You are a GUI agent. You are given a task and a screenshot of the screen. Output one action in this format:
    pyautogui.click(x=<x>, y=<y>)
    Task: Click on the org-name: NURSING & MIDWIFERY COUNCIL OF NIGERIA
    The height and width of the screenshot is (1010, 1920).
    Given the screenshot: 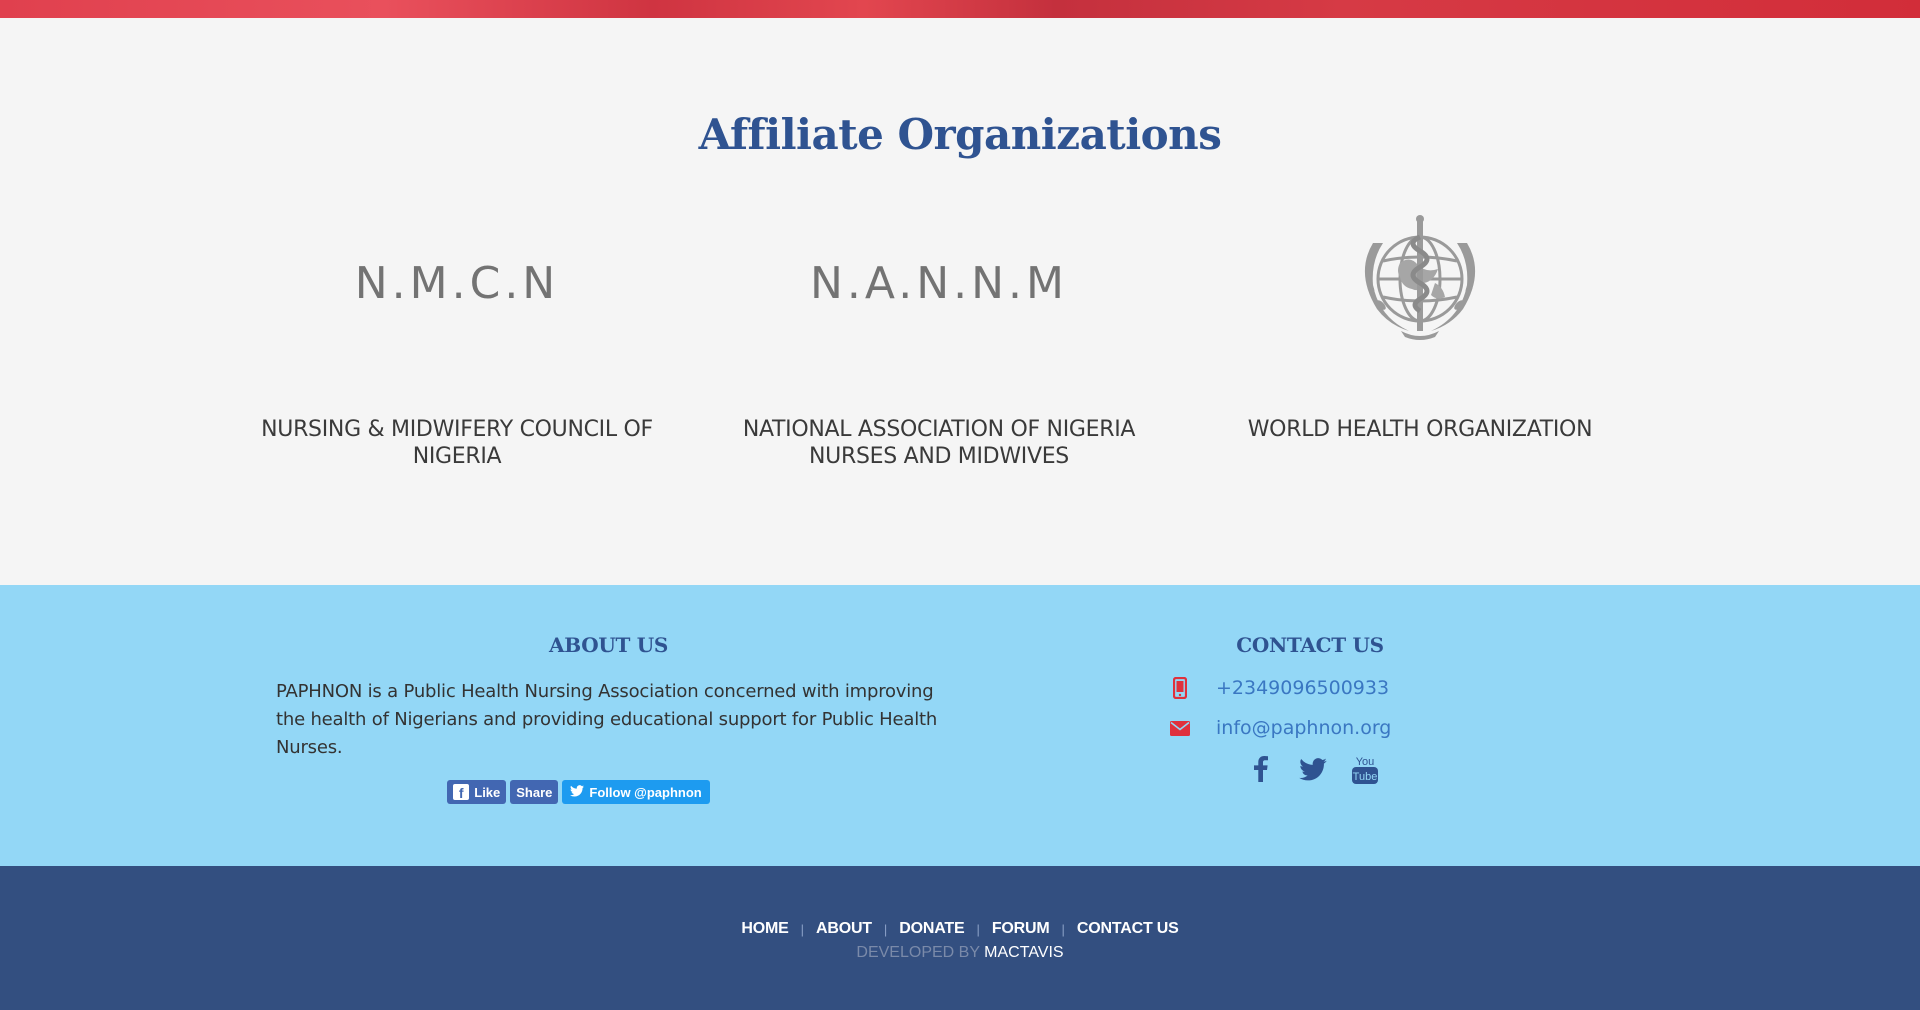 What is the action you would take?
    pyautogui.click(x=457, y=443)
    